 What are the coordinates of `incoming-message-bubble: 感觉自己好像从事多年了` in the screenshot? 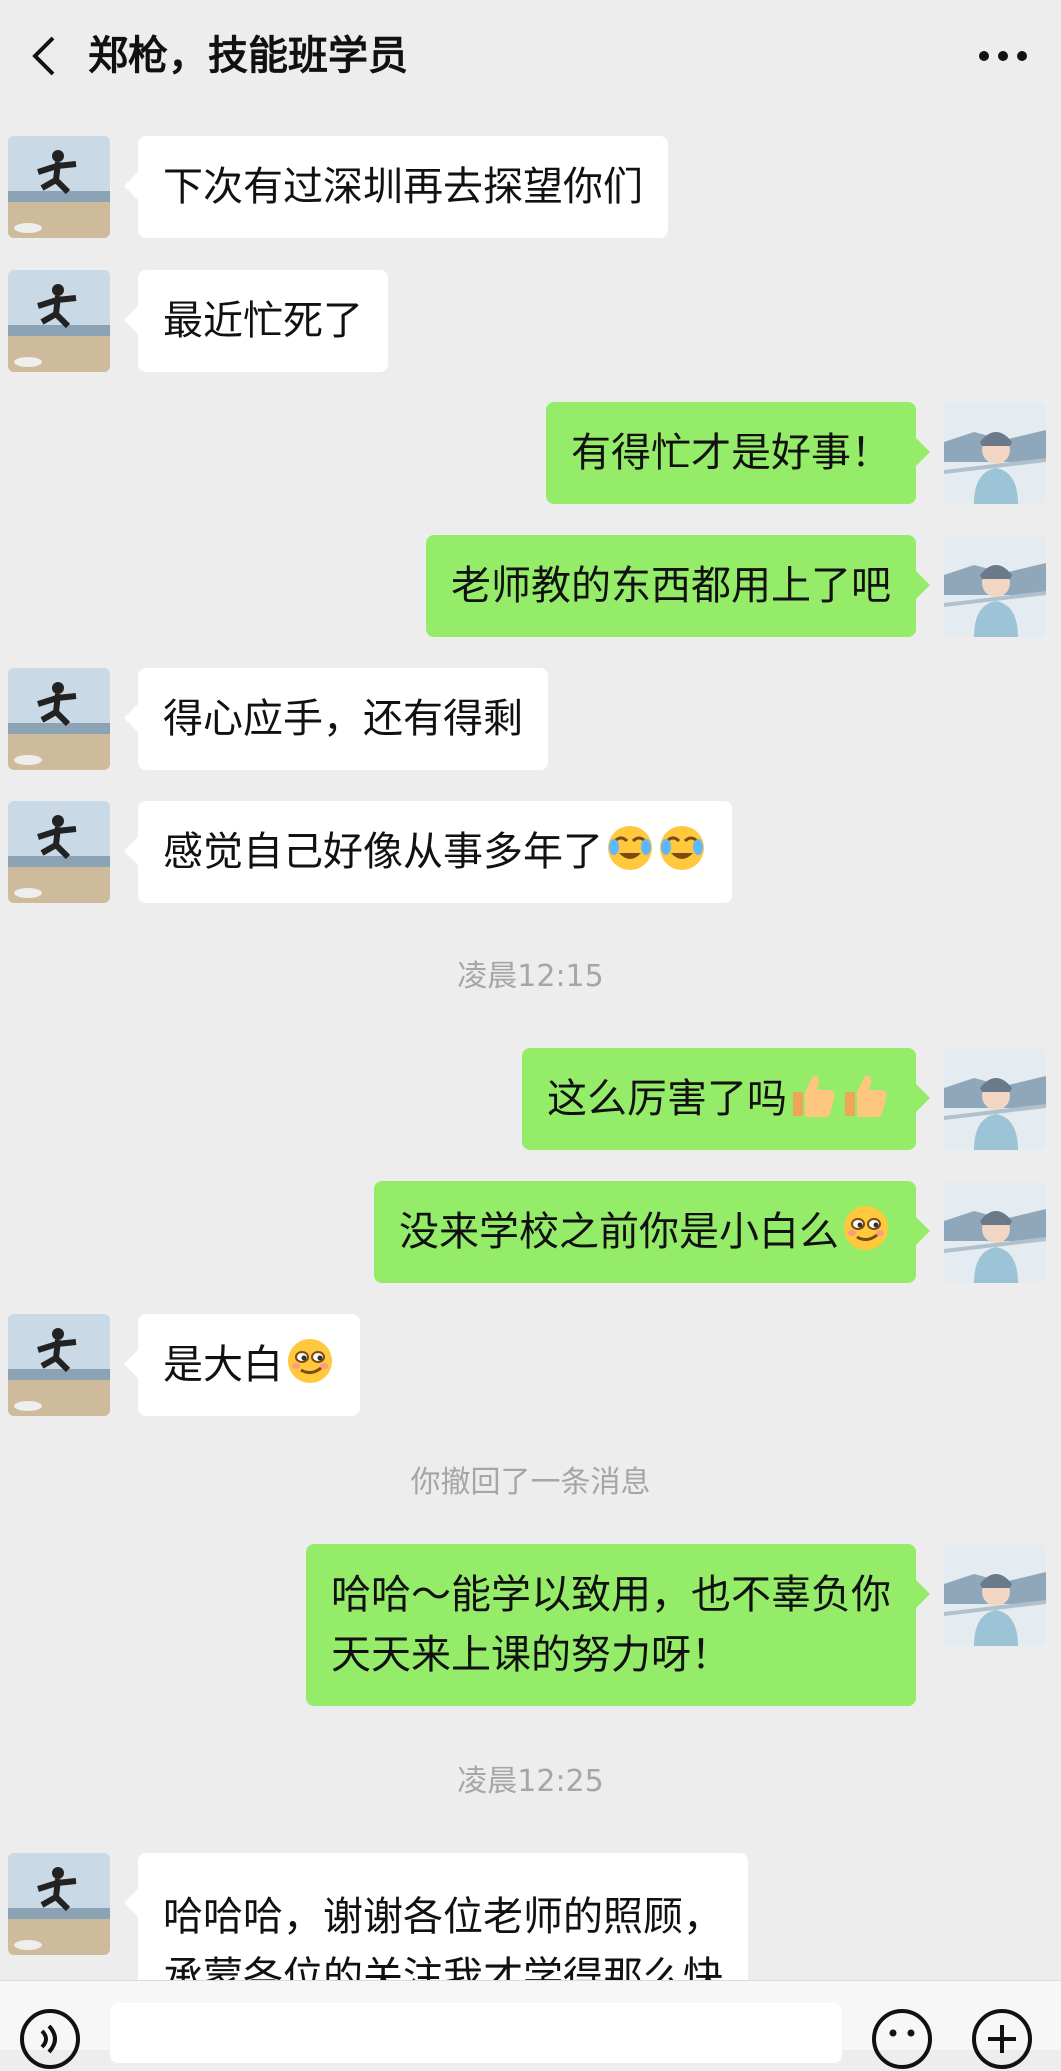 It's located at (428, 852).